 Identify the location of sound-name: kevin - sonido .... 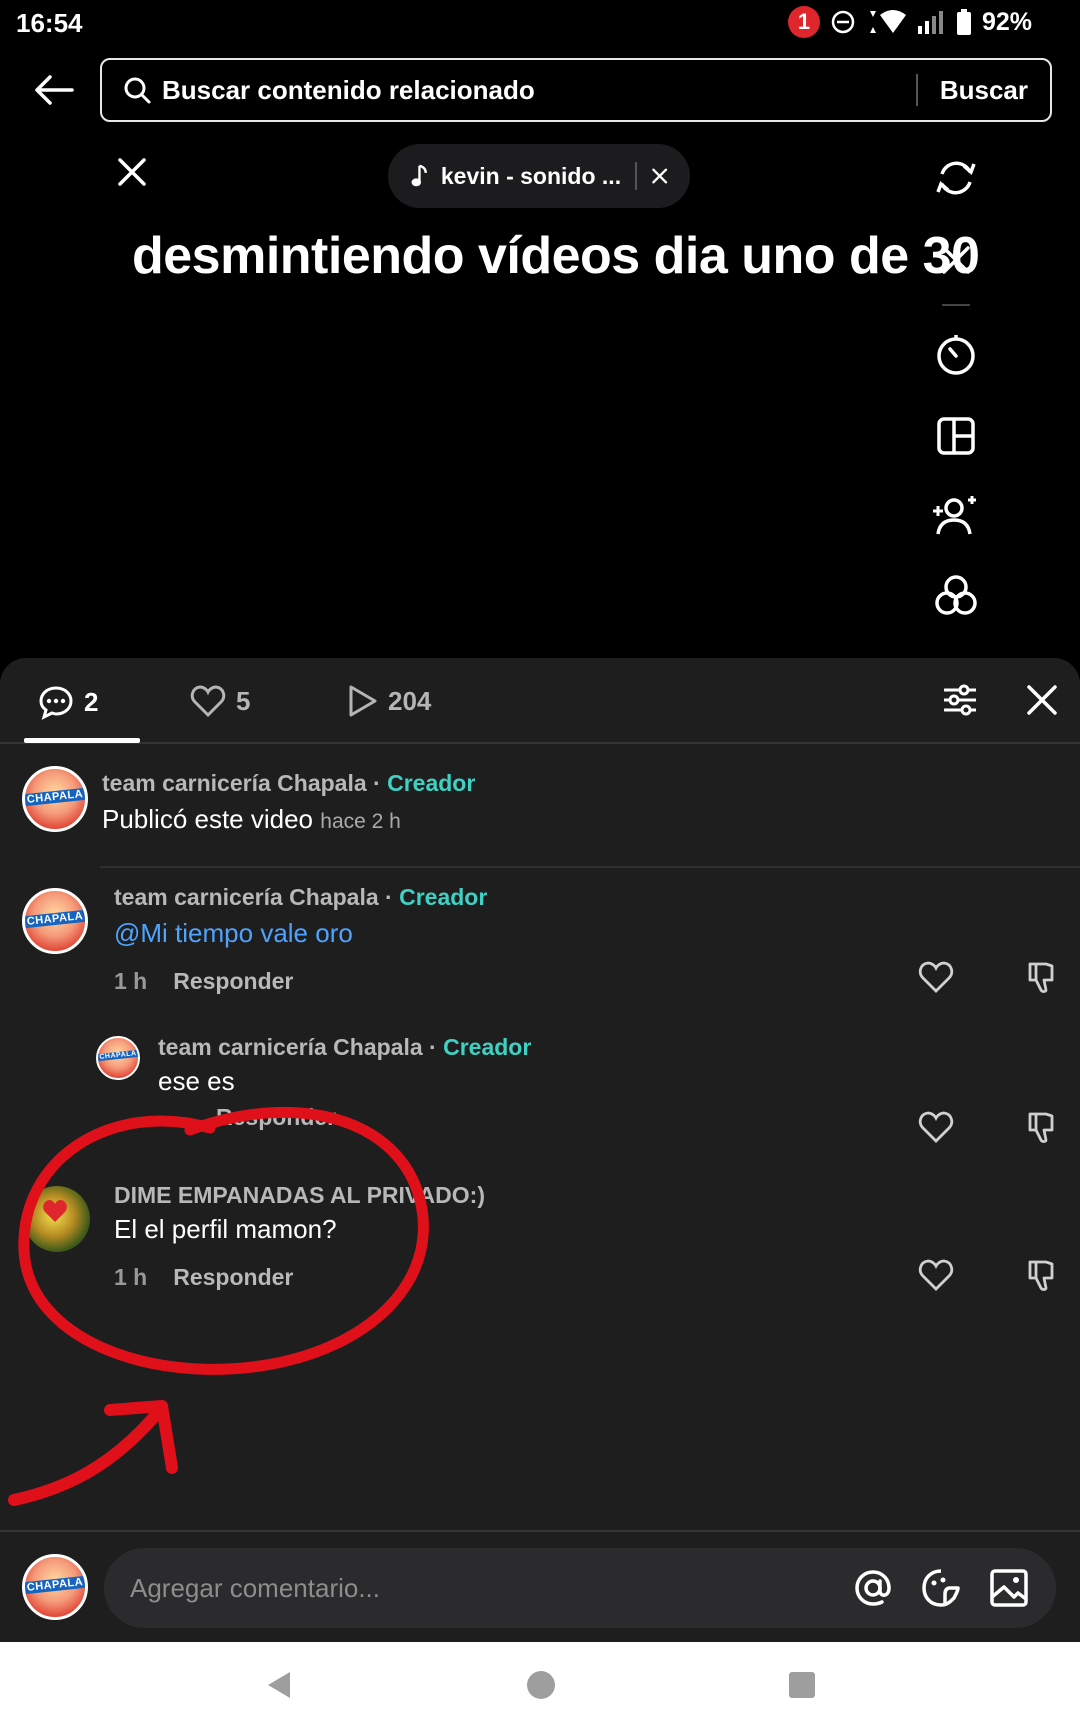
(531, 175).